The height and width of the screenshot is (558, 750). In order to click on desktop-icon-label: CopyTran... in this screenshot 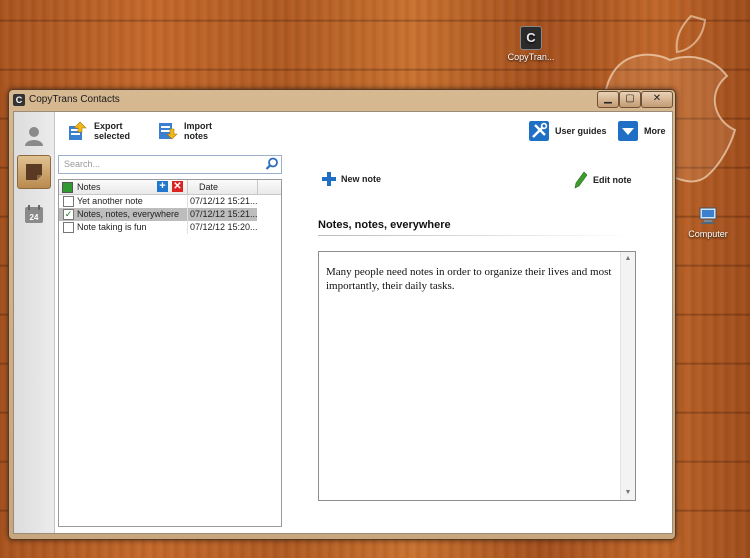, I will do `click(531, 57)`.